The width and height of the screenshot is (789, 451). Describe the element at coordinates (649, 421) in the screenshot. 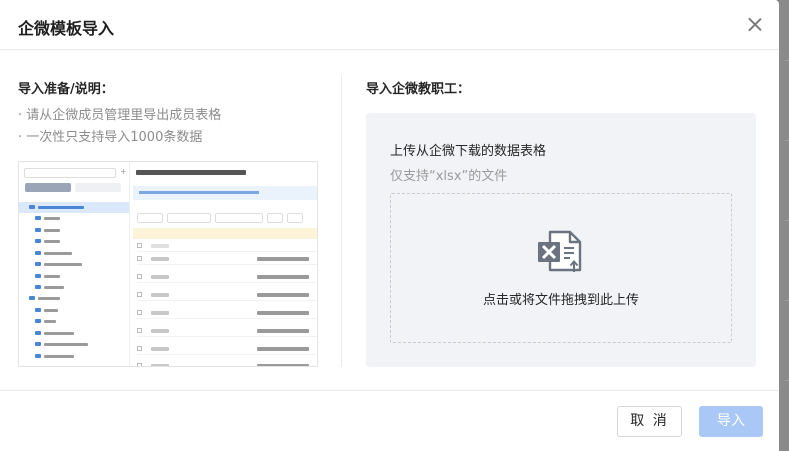

I see `cancel-button: 取 消` at that location.